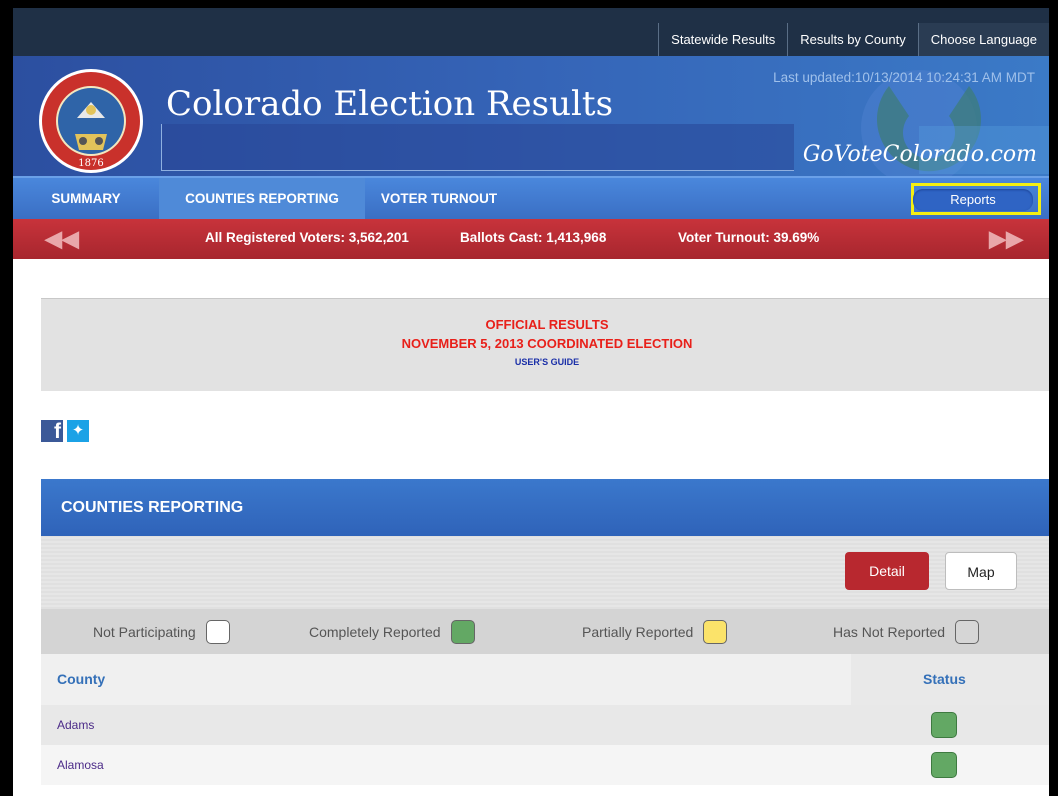  Describe the element at coordinates (545, 765) in the screenshot. I see `table-row: Alamosa` at that location.